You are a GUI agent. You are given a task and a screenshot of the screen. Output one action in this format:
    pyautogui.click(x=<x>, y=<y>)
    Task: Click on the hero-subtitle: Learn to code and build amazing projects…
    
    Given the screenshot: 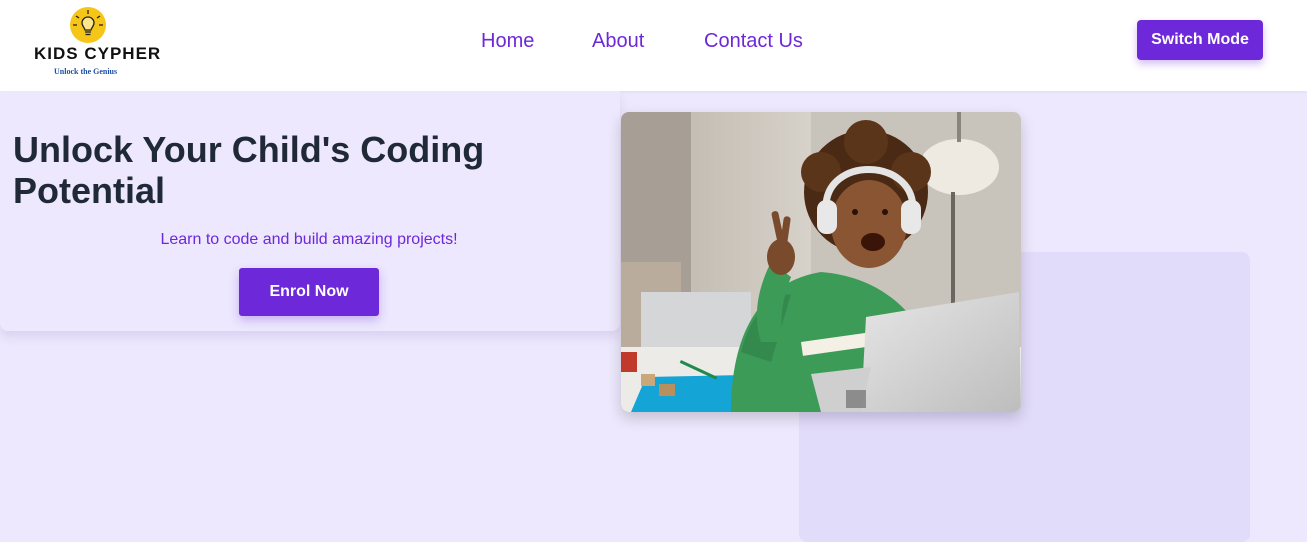 What is the action you would take?
    pyautogui.click(x=309, y=239)
    